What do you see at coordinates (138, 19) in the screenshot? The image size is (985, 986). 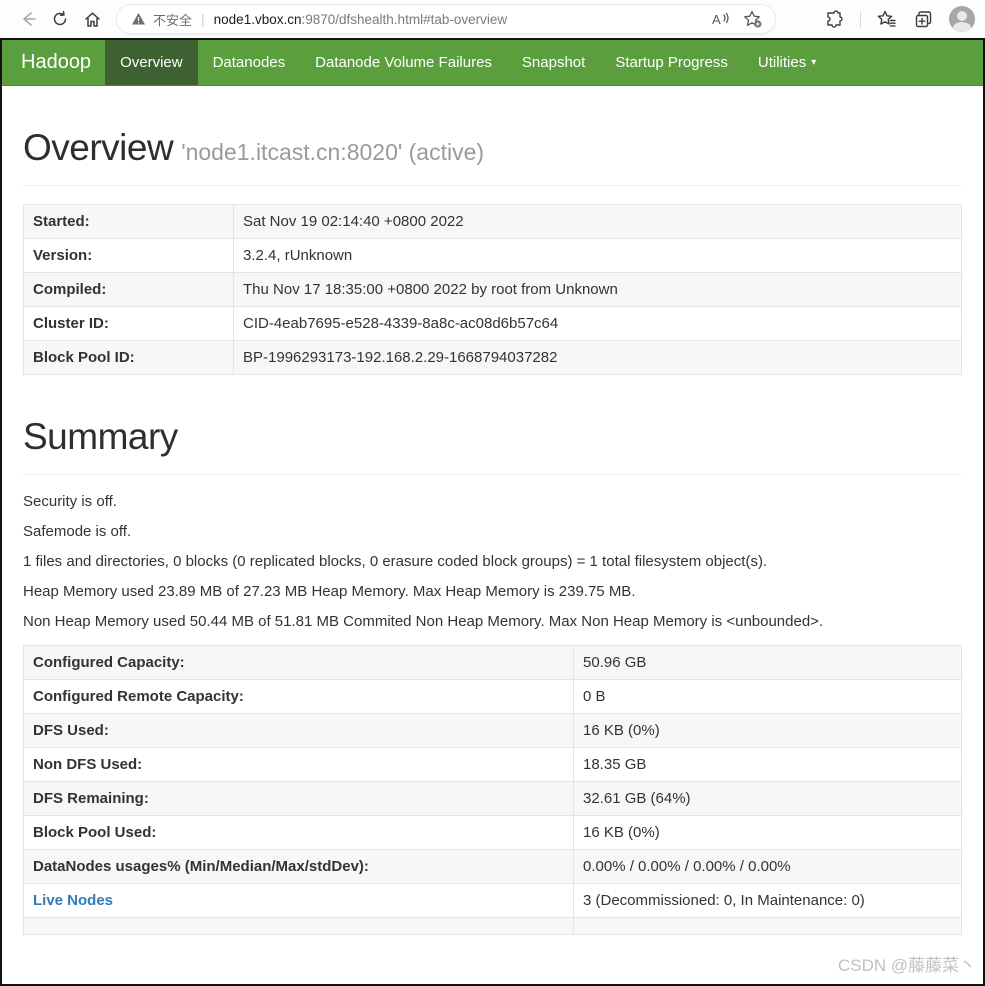 I see `not-secure-warning-icon` at bounding box center [138, 19].